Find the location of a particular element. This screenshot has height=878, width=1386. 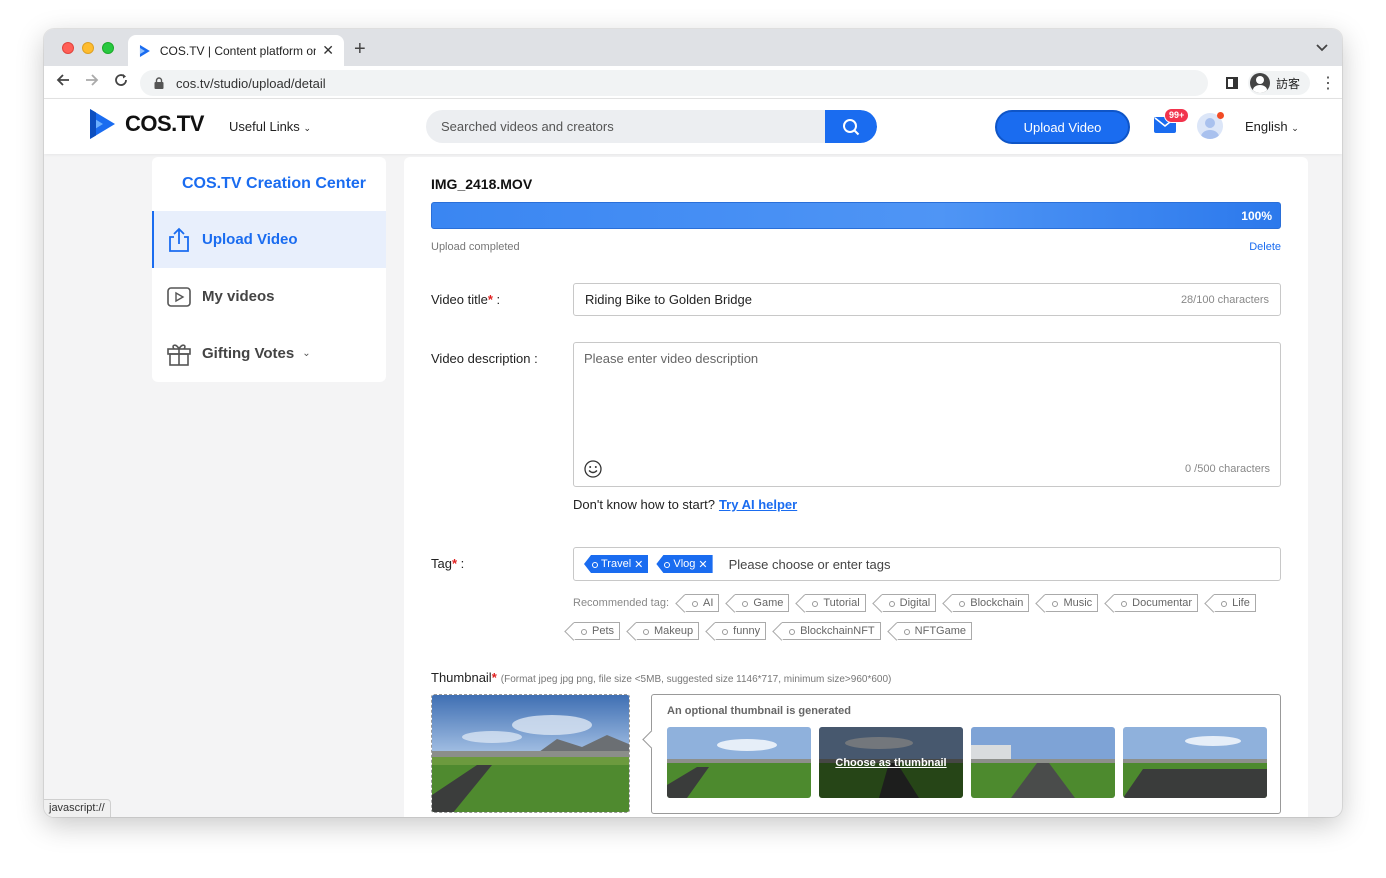

sidebar-item-label: Gifting Votes is located at coordinates (248, 353).